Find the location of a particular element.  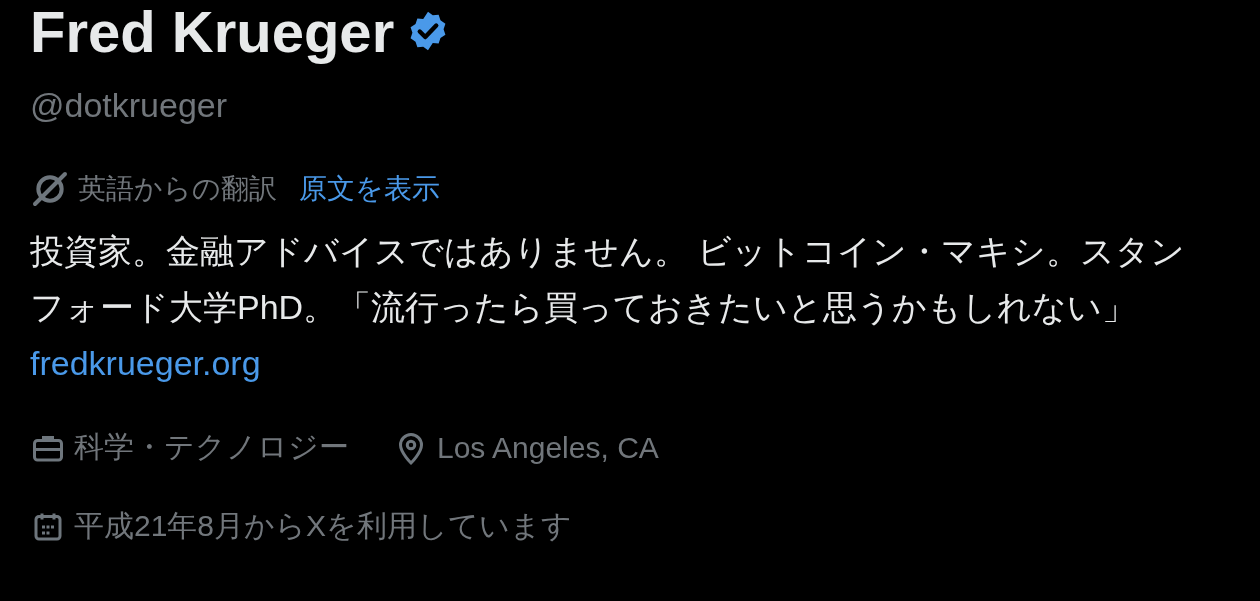

show-original-link: 原文を表示 is located at coordinates (369, 189).